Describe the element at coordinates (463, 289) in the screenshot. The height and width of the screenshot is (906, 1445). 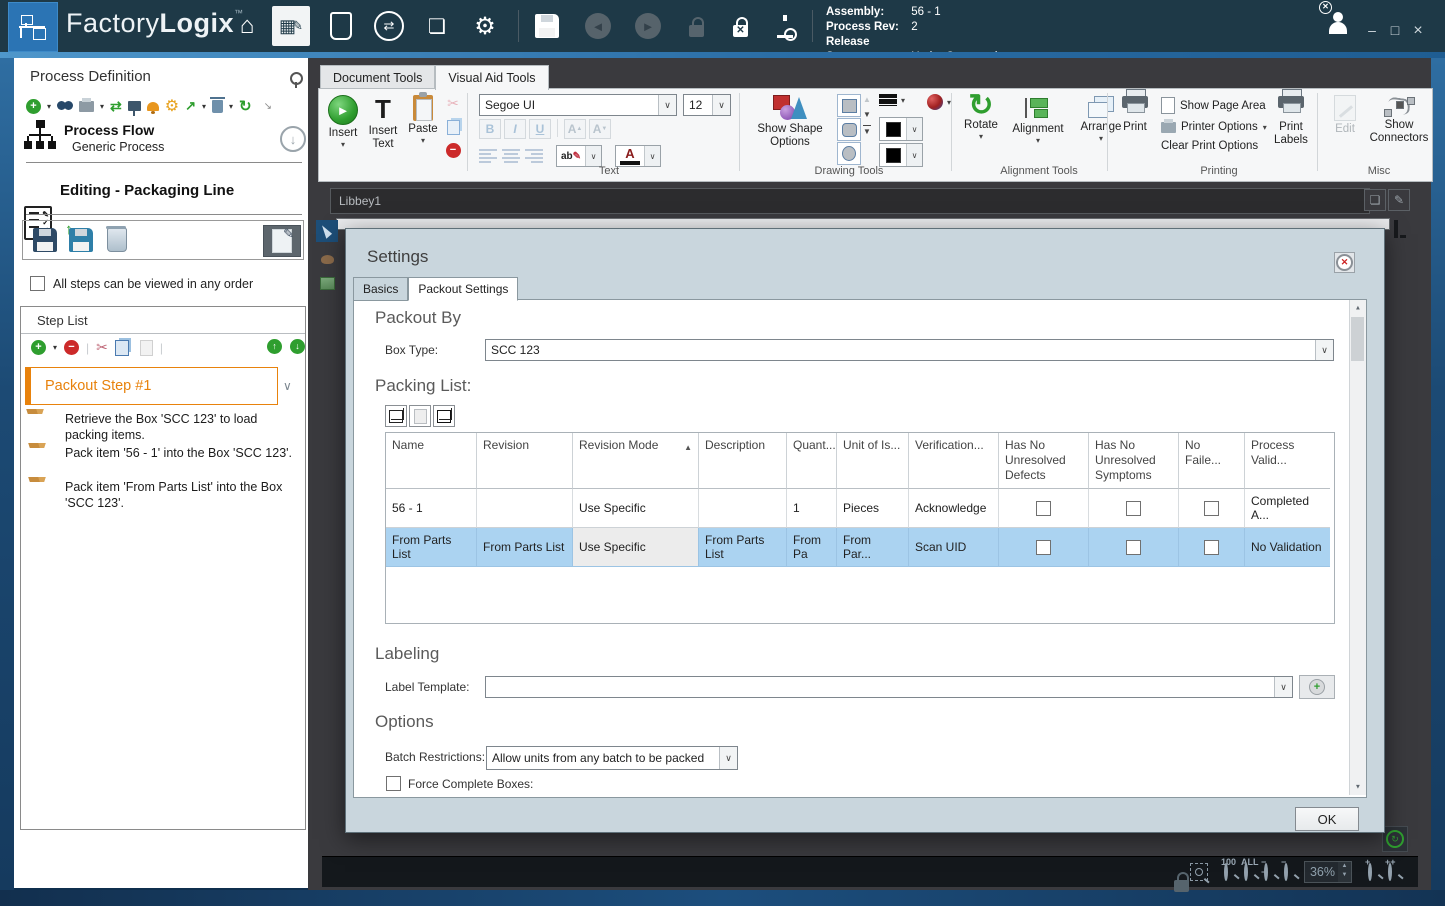
I see `tab-packout-settings: Packout Settings` at that location.